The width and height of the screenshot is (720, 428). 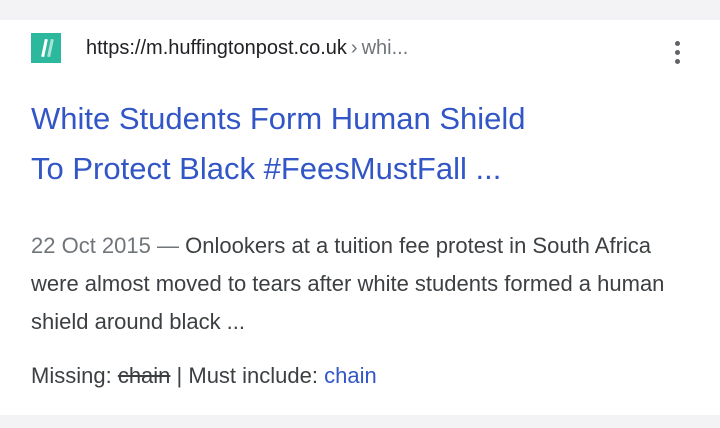 I want to click on must-include-label: Must include:, so click(x=253, y=375).